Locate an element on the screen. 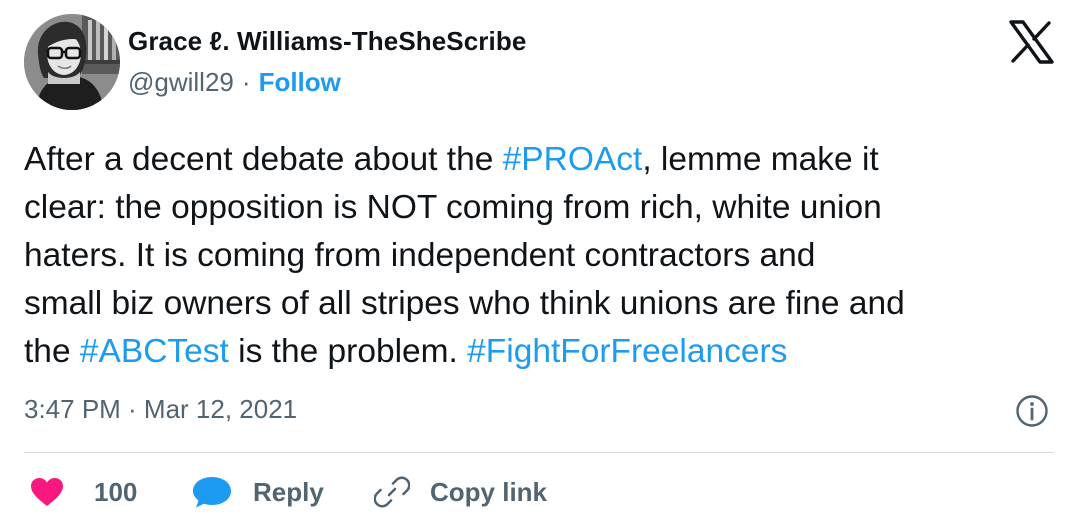 This screenshot has width=1070, height=532. info-icon is located at coordinates (1032, 411).